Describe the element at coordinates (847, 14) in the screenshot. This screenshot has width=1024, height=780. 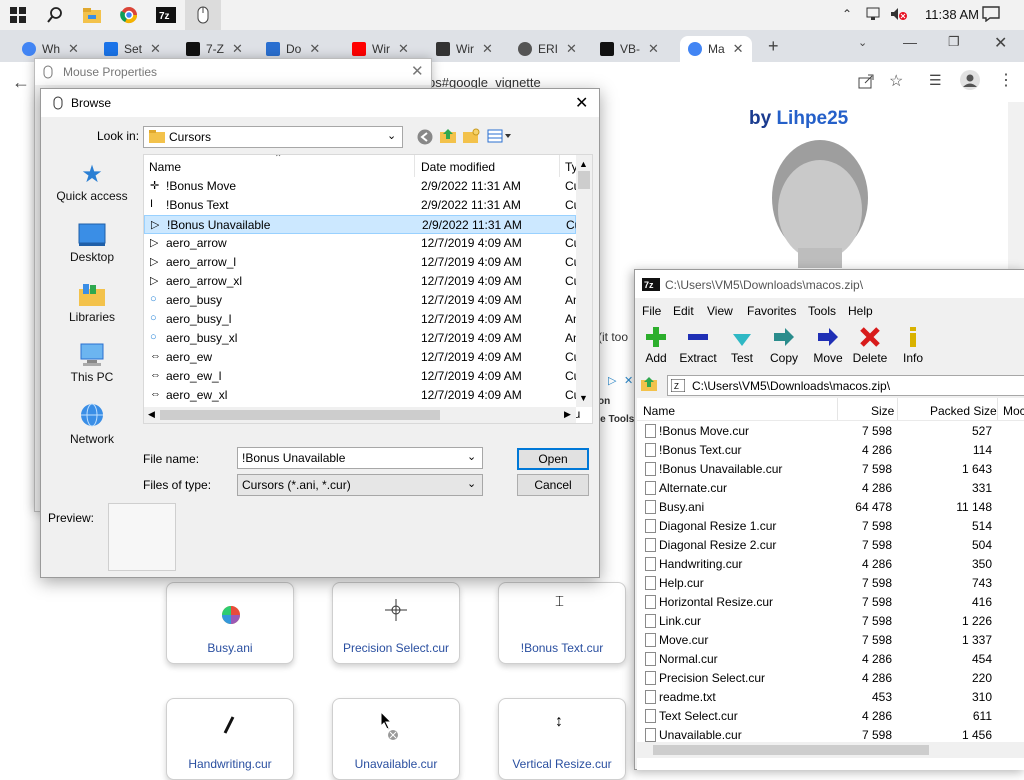
I see `chevron-up-icon: ⌃` at that location.